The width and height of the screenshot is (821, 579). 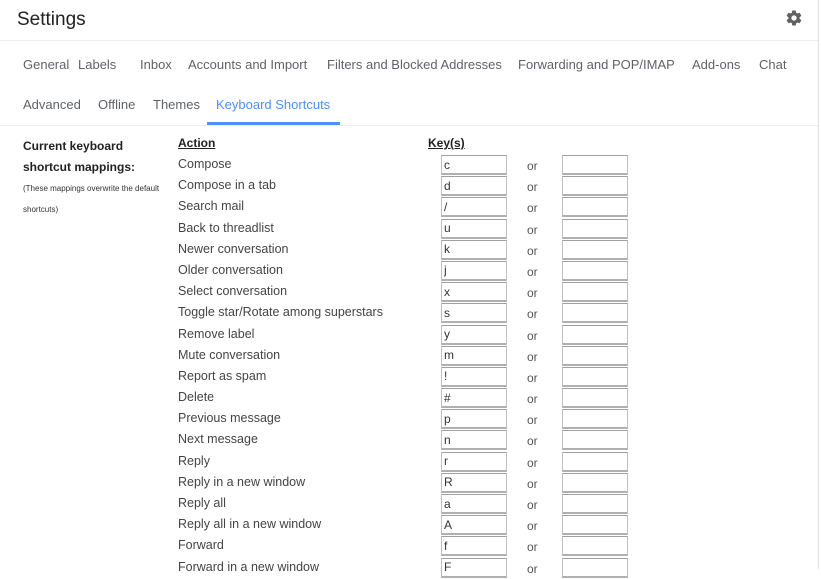 What do you see at coordinates (772, 64) in the screenshot?
I see `tab-chat: Chat` at bounding box center [772, 64].